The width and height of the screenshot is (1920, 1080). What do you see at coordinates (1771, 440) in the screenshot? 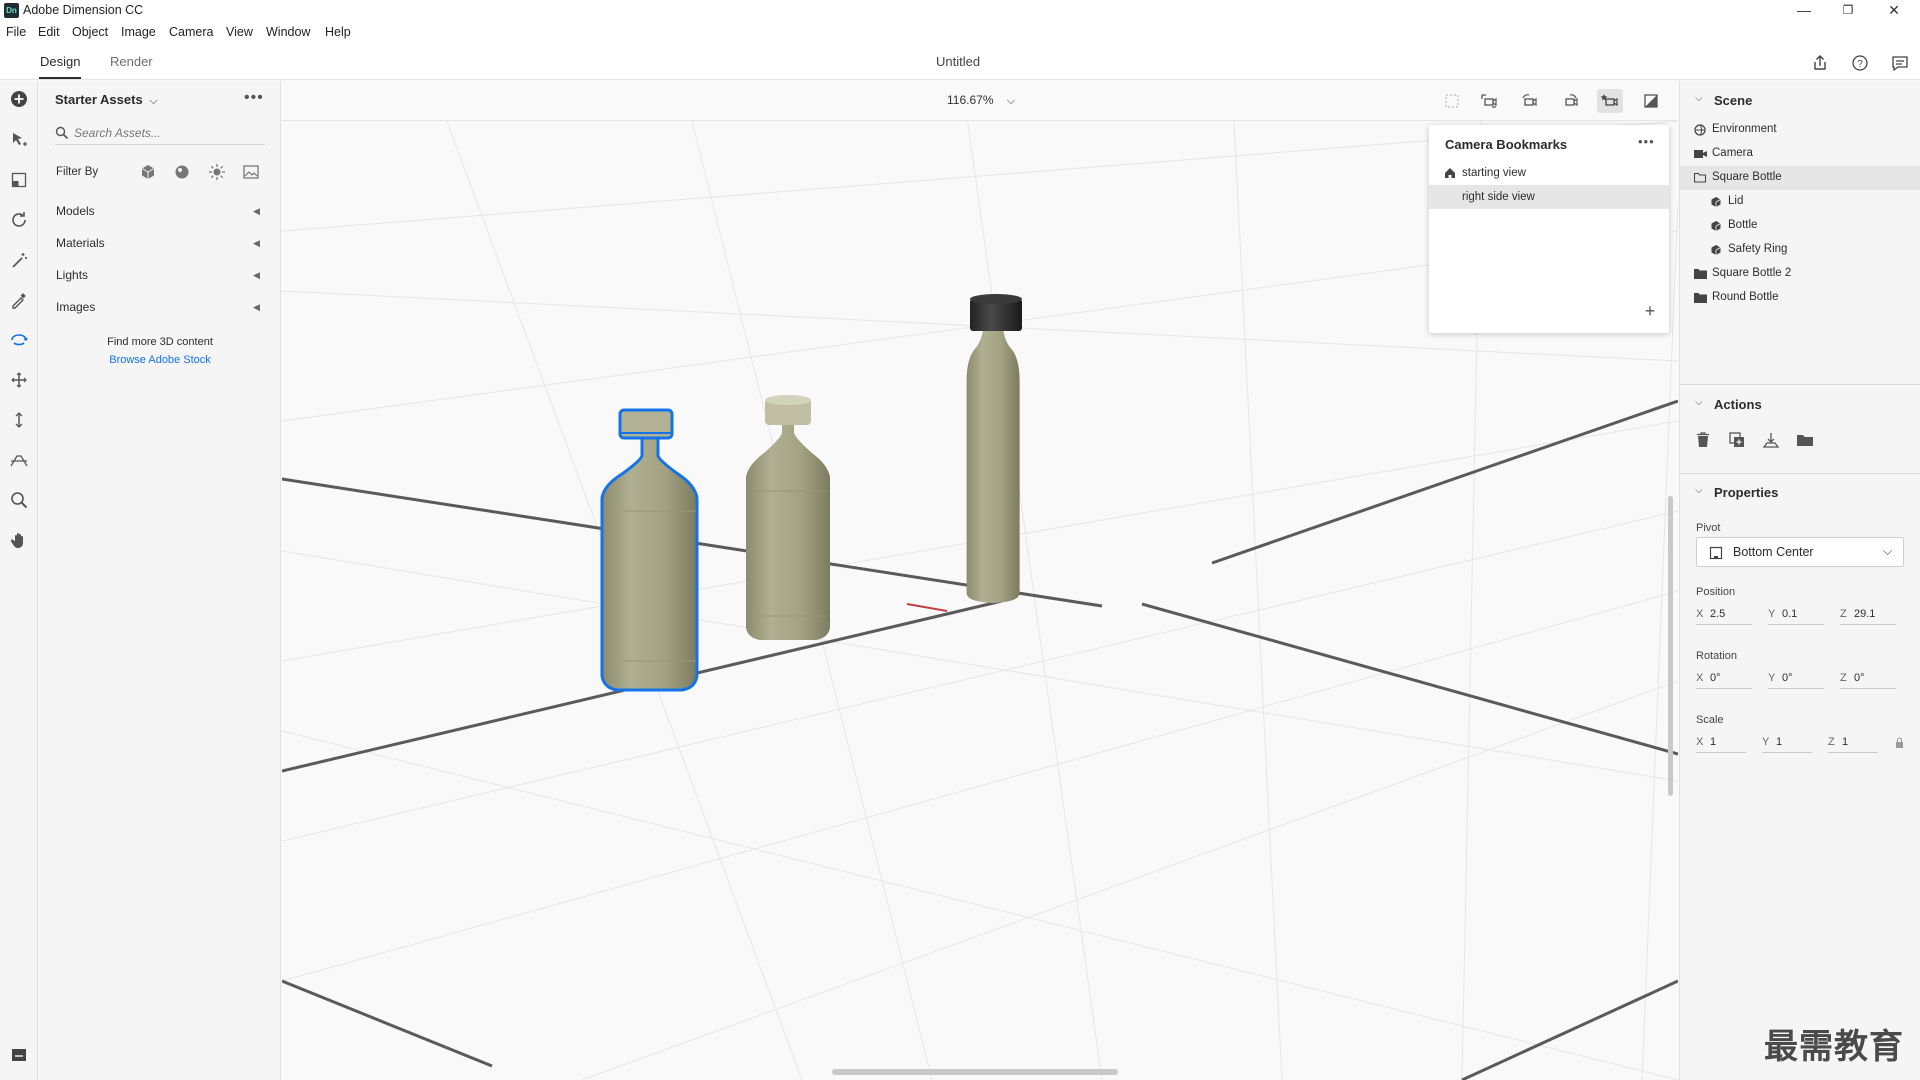
I see `move-to-ground-button` at bounding box center [1771, 440].